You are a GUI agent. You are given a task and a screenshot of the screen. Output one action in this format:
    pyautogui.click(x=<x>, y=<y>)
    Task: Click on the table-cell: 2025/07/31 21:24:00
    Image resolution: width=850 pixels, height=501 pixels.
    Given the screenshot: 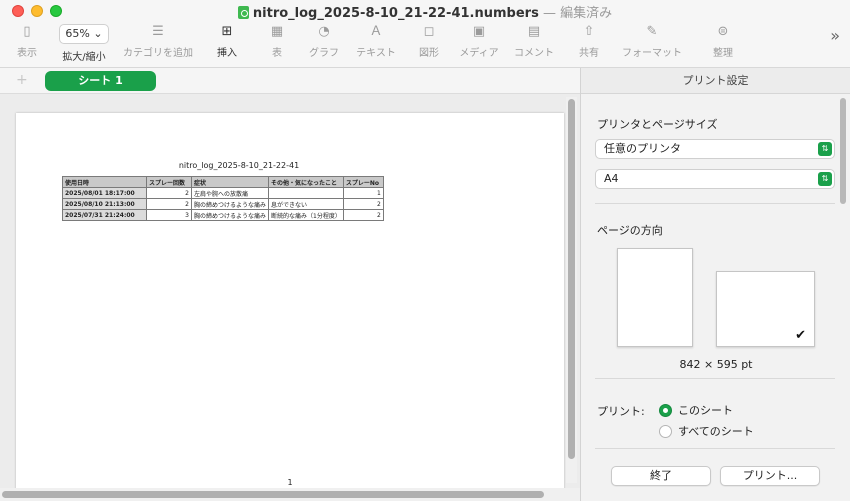 What is the action you would take?
    pyautogui.click(x=104, y=215)
    